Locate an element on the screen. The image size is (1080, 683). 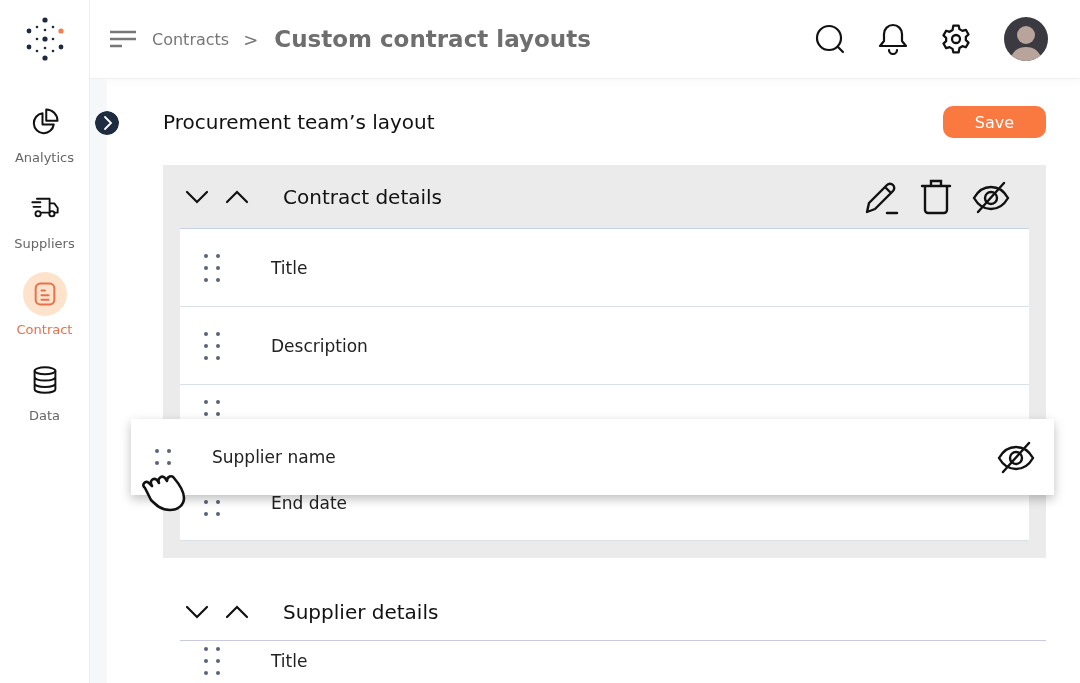
avatar is located at coordinates (1026, 39).